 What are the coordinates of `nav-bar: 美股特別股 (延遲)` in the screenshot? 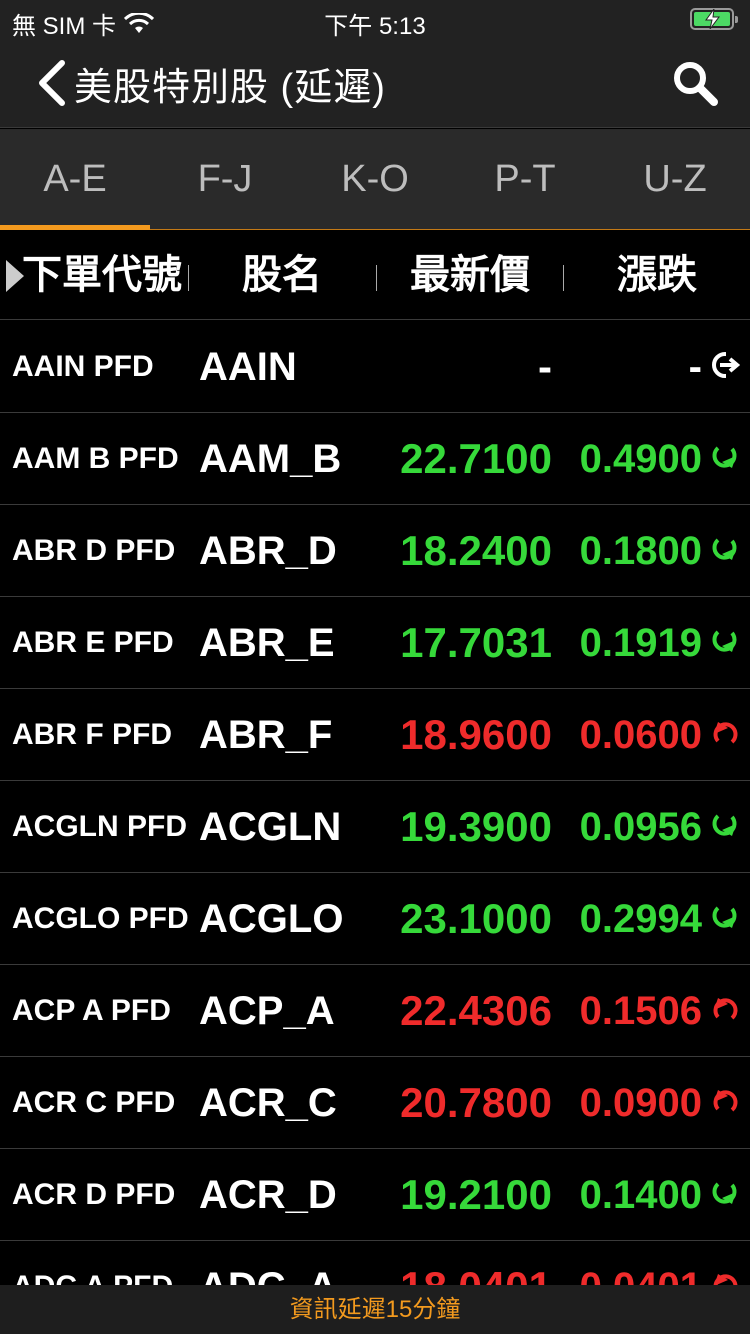 It's located at (375, 84).